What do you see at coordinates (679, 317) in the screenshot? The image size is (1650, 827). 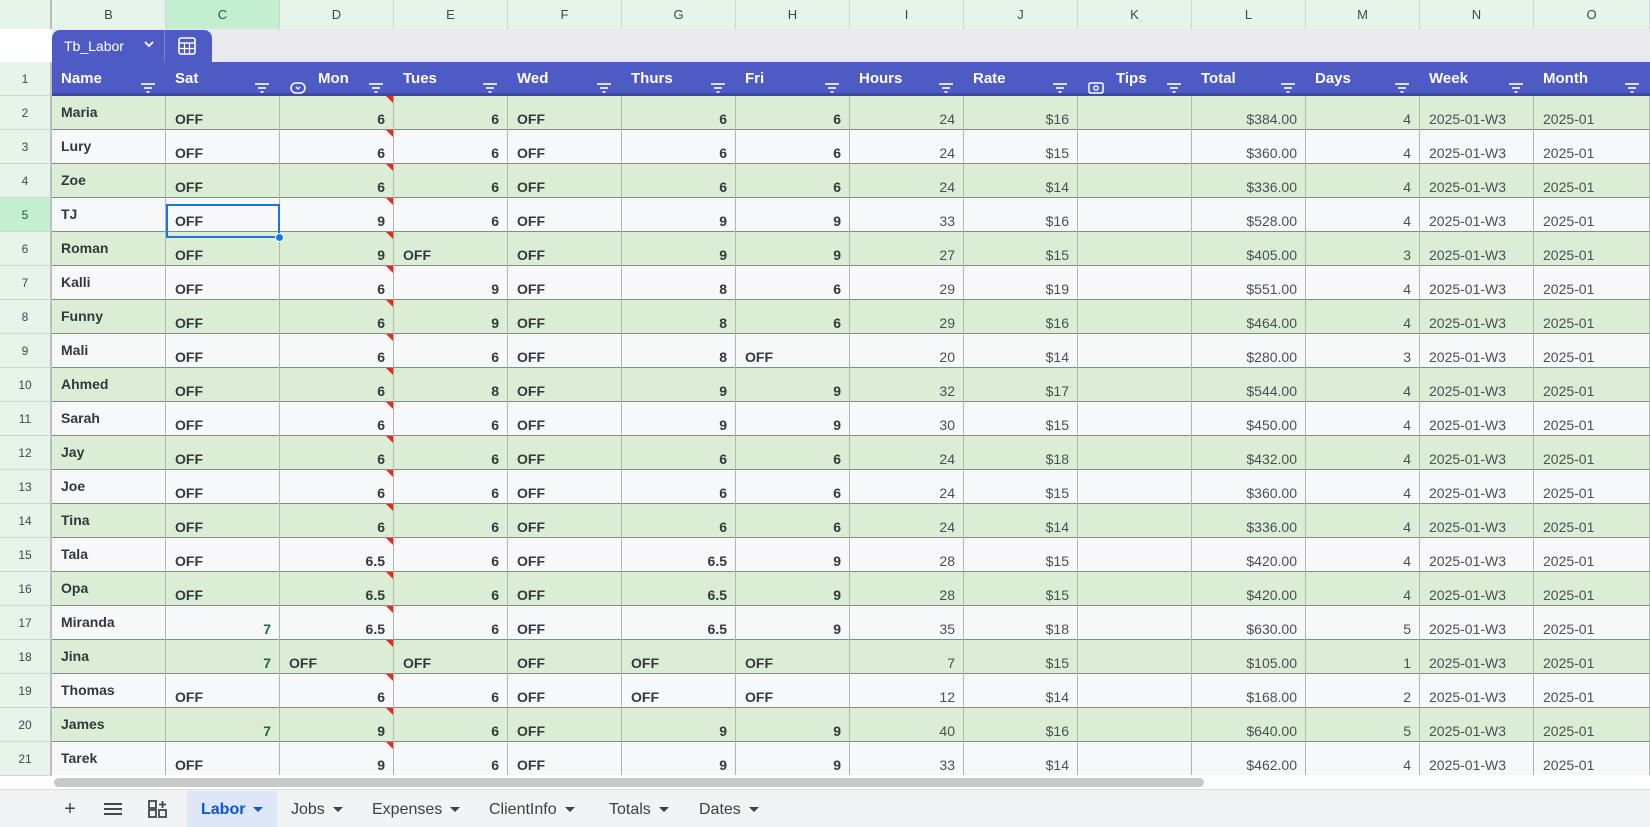 I see `cell-thurs: 8` at bounding box center [679, 317].